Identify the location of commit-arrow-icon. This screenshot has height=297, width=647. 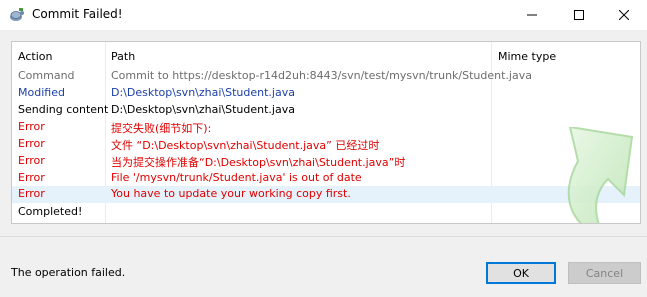
(600, 175).